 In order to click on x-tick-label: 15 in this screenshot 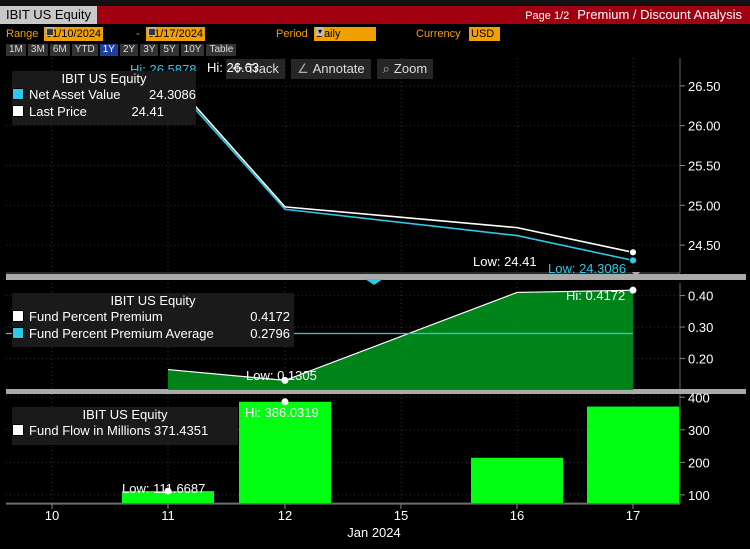, I will do `click(401, 515)`.